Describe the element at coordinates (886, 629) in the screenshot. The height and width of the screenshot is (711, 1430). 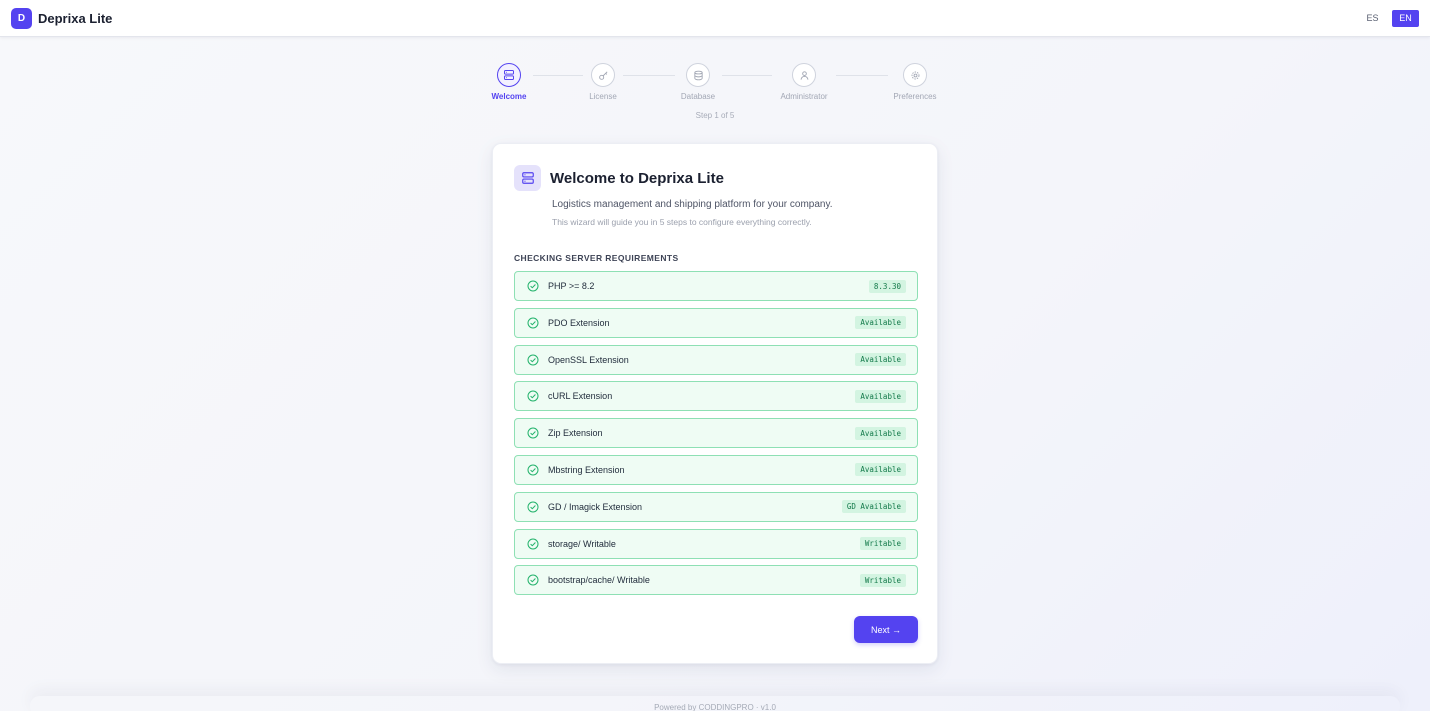
I see `next-button: Next →` at that location.